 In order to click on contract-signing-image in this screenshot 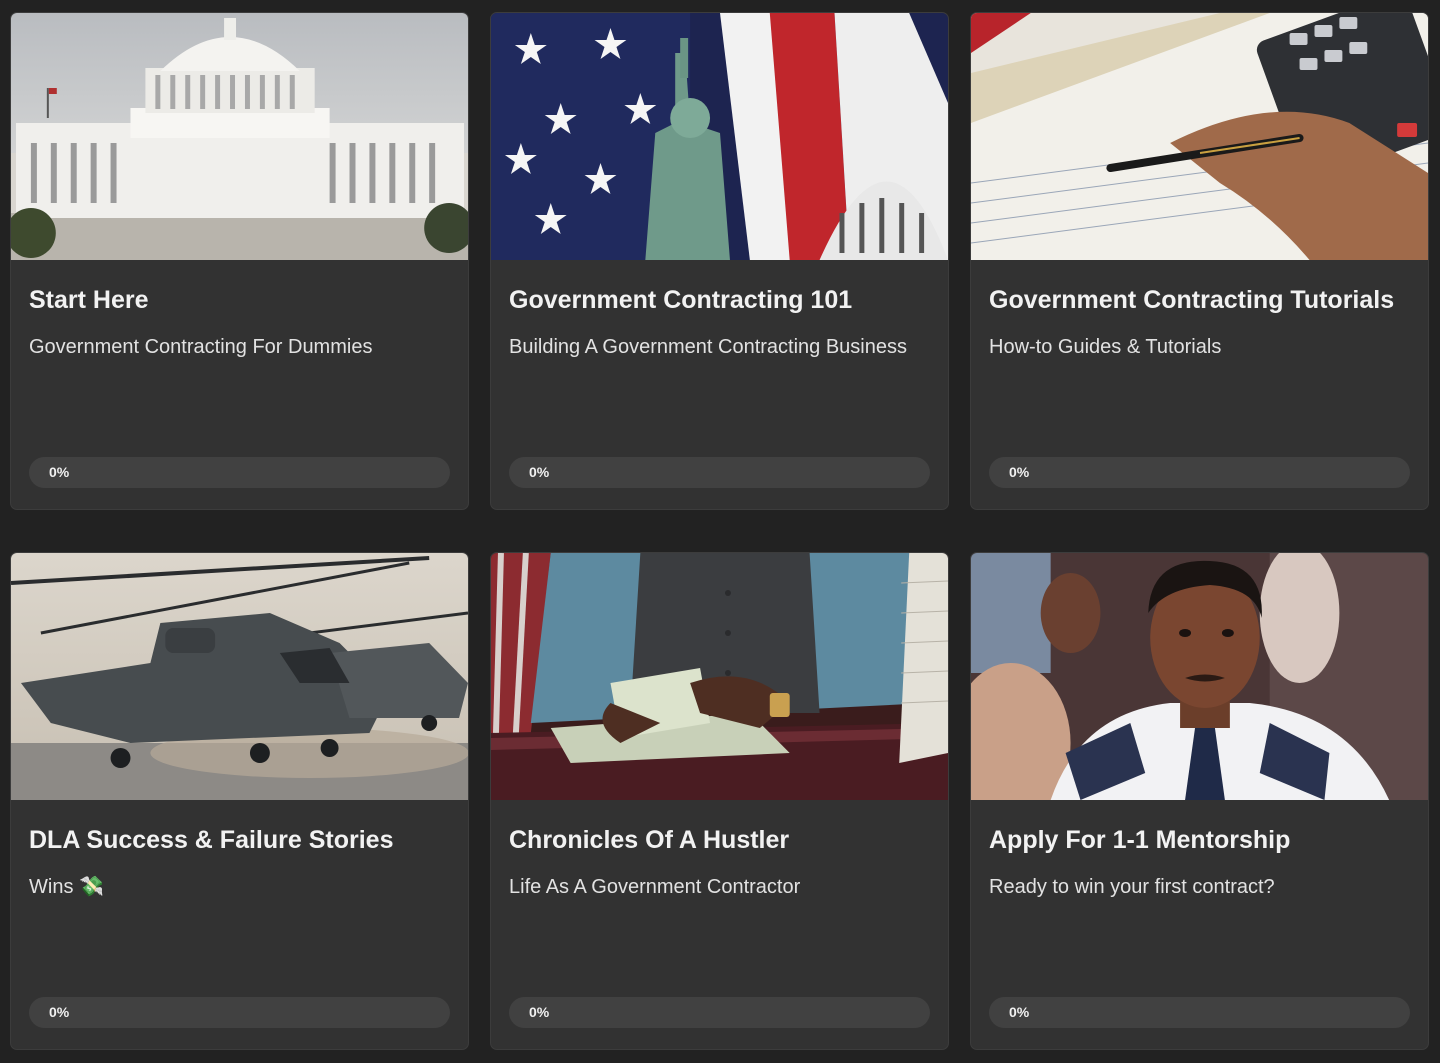, I will do `click(1199, 136)`.